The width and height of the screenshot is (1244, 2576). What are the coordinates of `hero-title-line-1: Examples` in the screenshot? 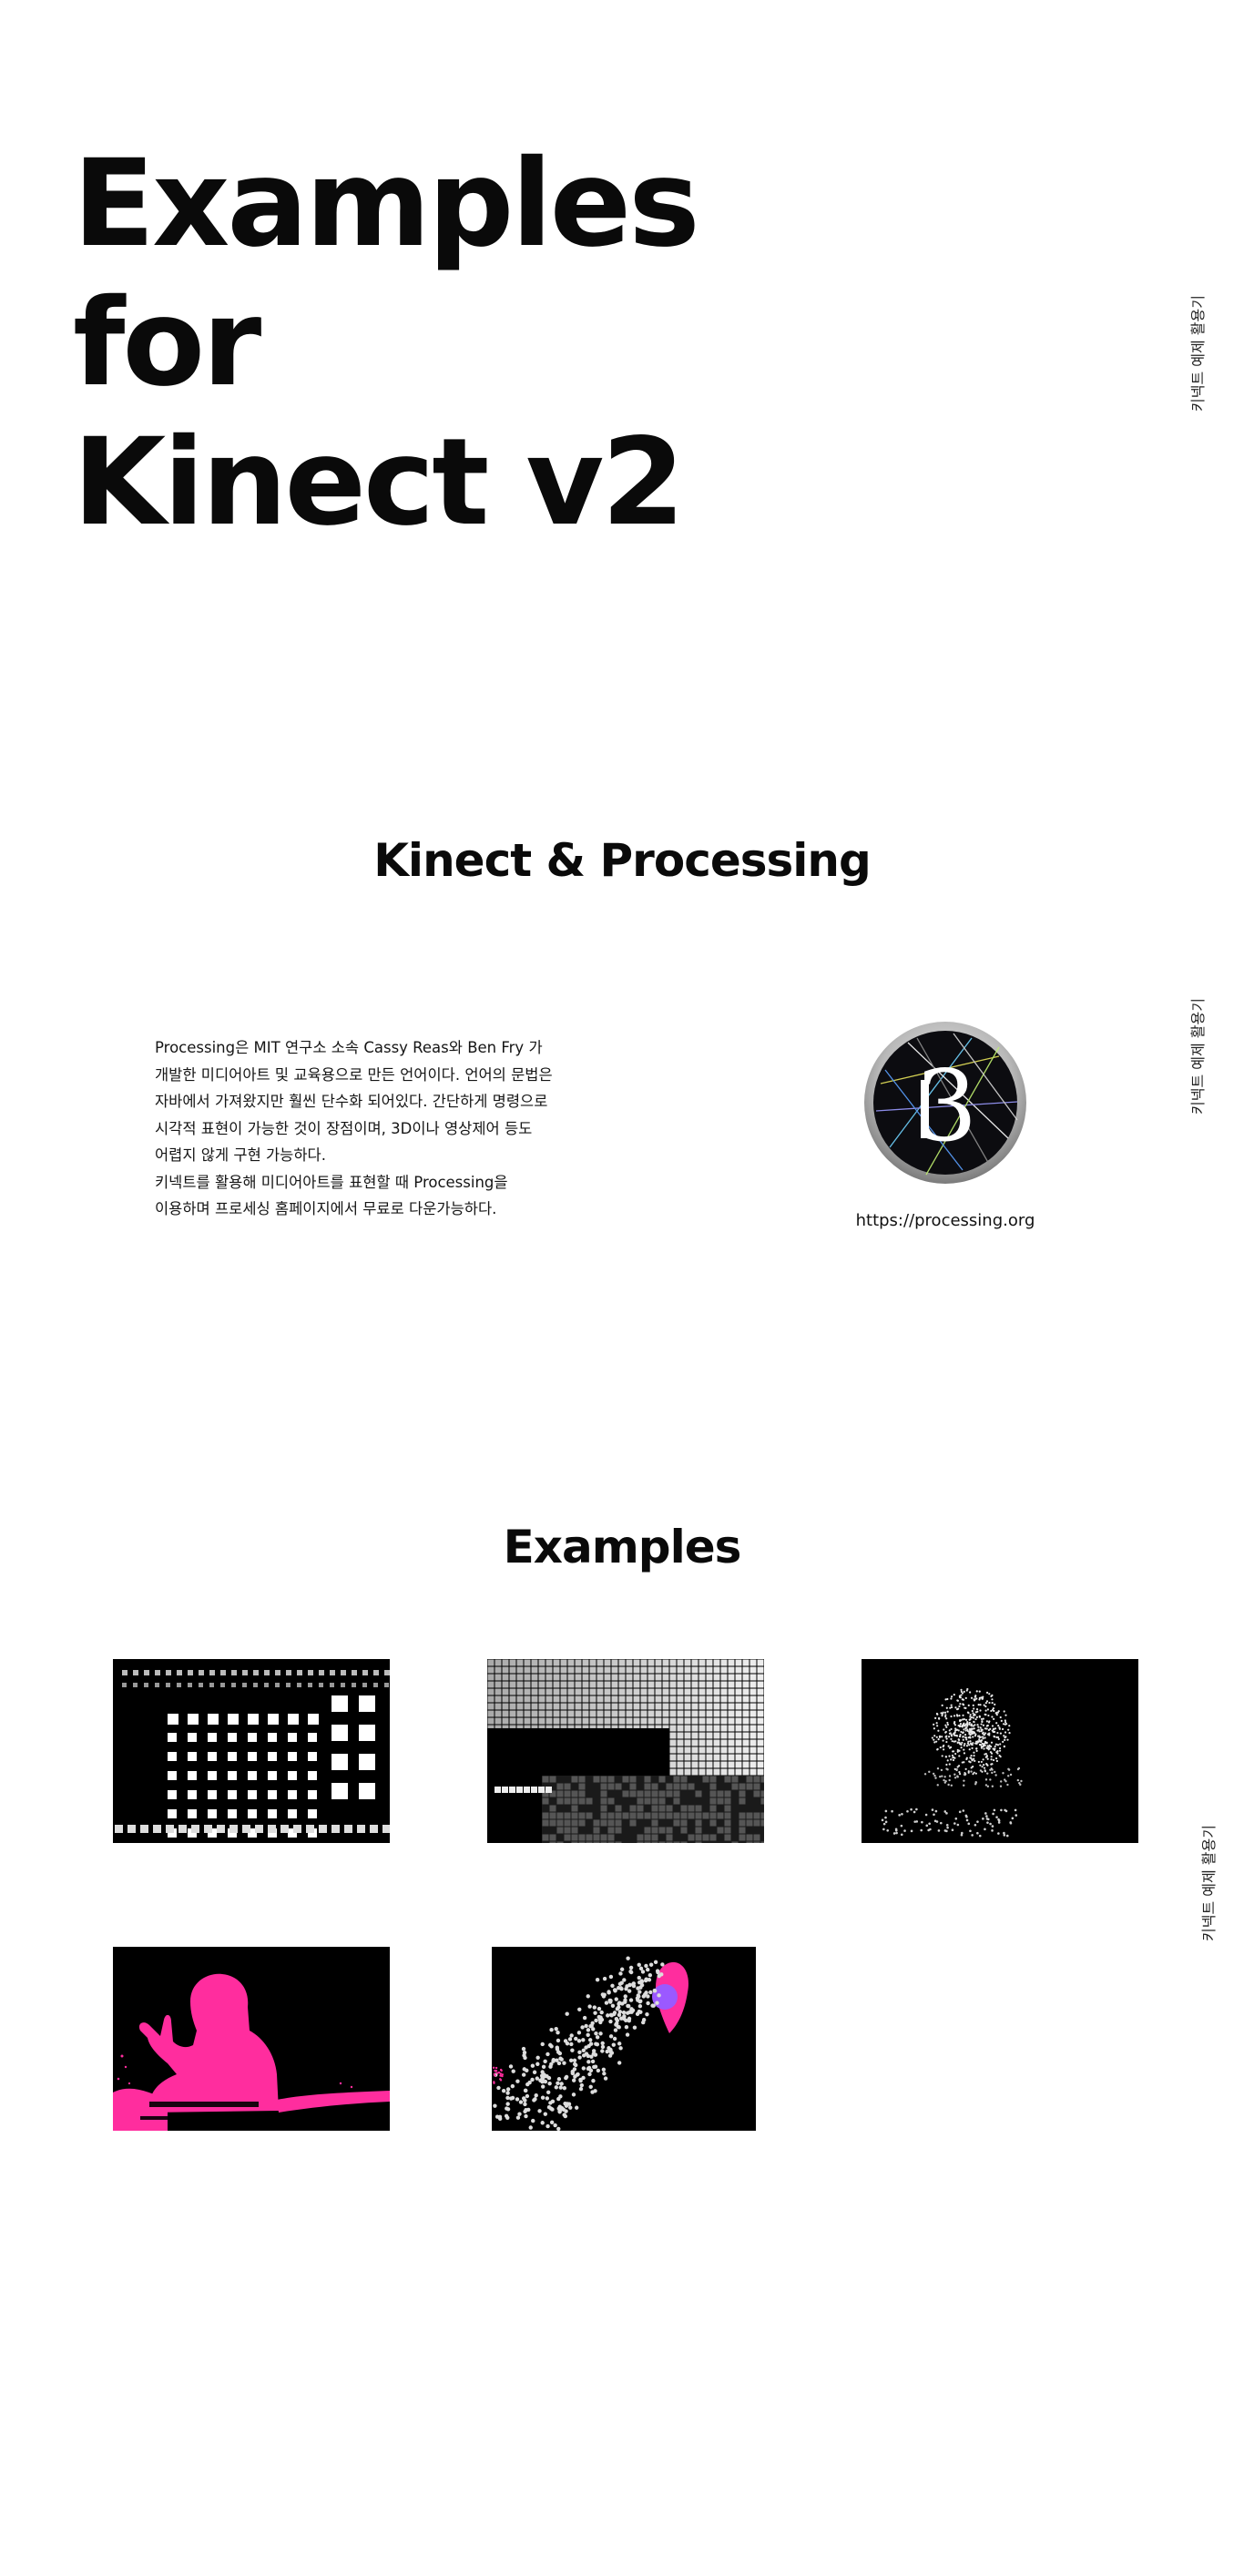 It's located at (386, 204).